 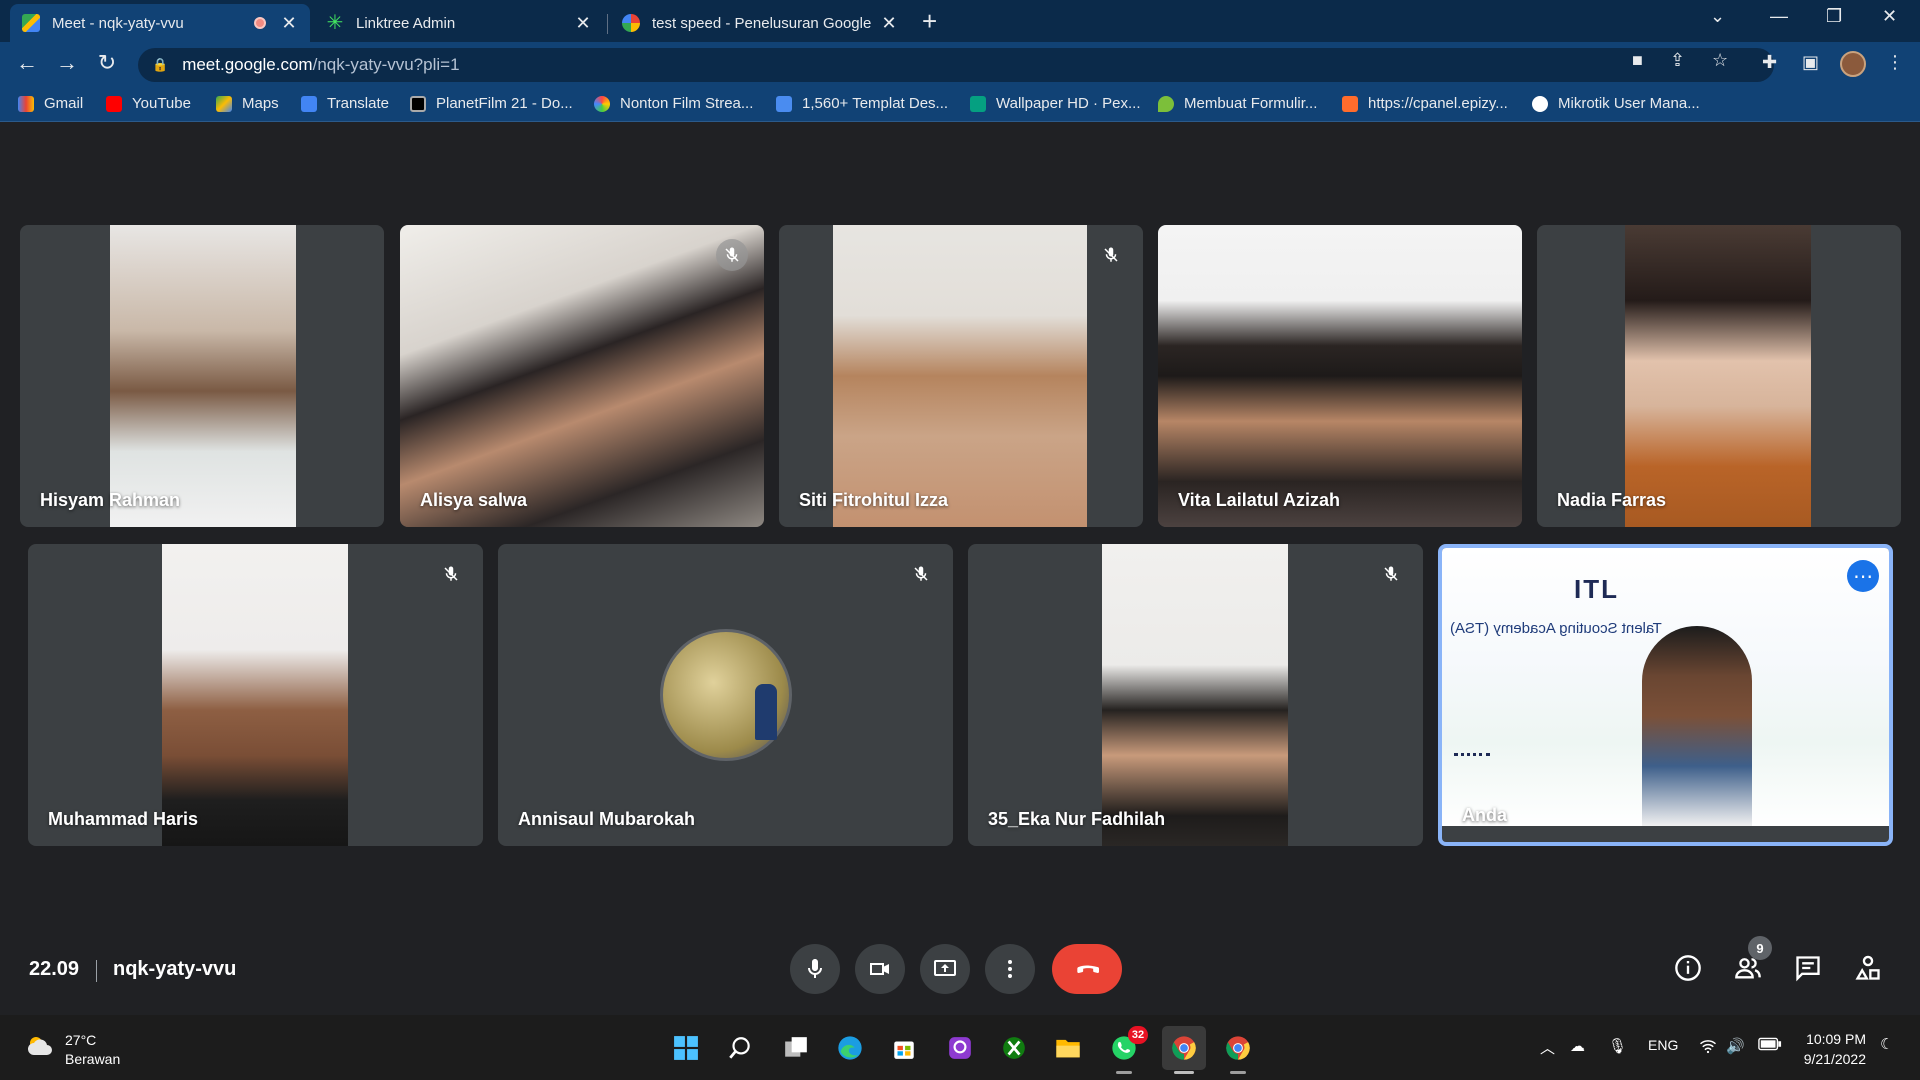 What do you see at coordinates (1720, 60) in the screenshot?
I see `bookmark-star-icon: ☆` at bounding box center [1720, 60].